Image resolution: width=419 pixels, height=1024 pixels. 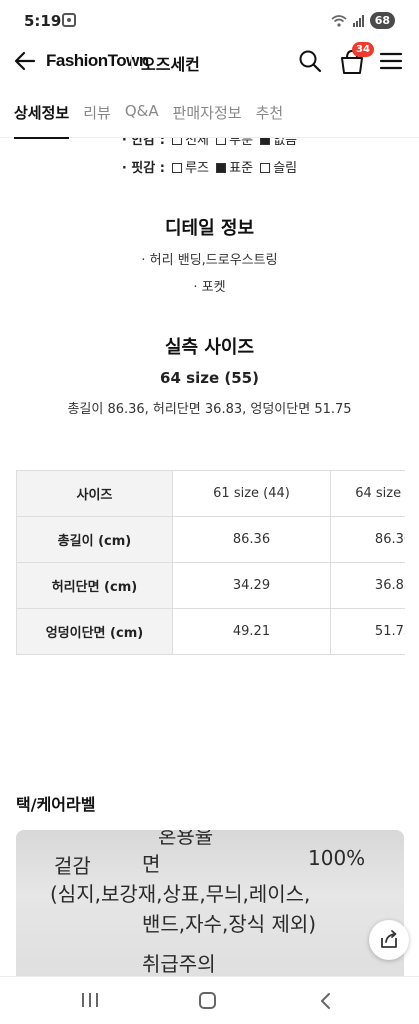 What do you see at coordinates (197, 143) in the screenshot?
I see `lining-option: 전체` at bounding box center [197, 143].